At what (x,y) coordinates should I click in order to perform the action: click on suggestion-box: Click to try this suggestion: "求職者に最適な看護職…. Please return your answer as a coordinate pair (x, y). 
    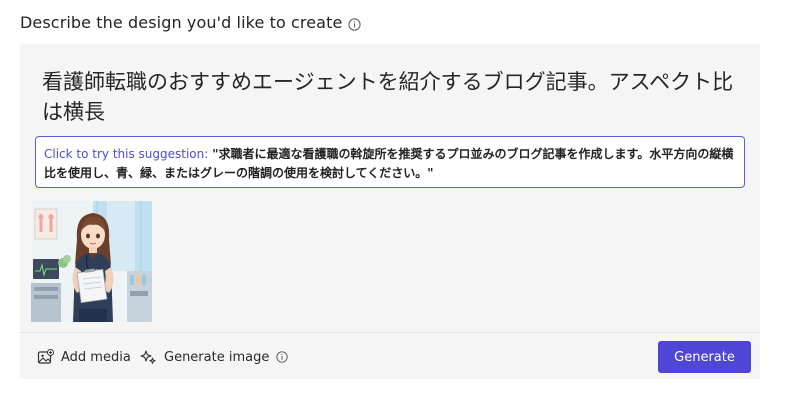
    Looking at the image, I should click on (390, 162).